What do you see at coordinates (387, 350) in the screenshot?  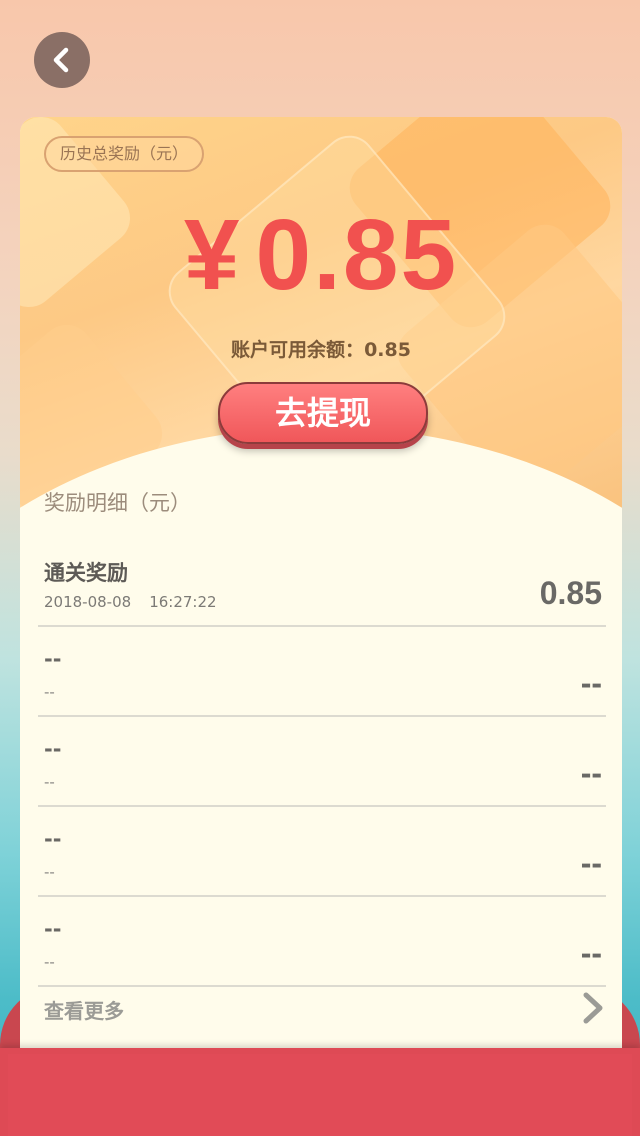 I see `balance-value: 0.85` at bounding box center [387, 350].